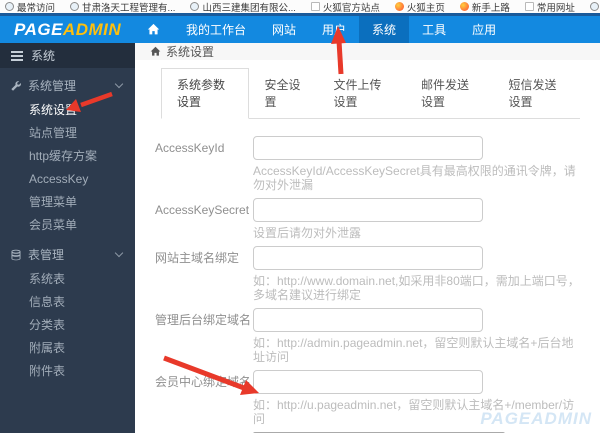  Describe the element at coordinates (449, 93) in the screenshot. I see `tab-email-sending: 邮件发送设置` at that location.